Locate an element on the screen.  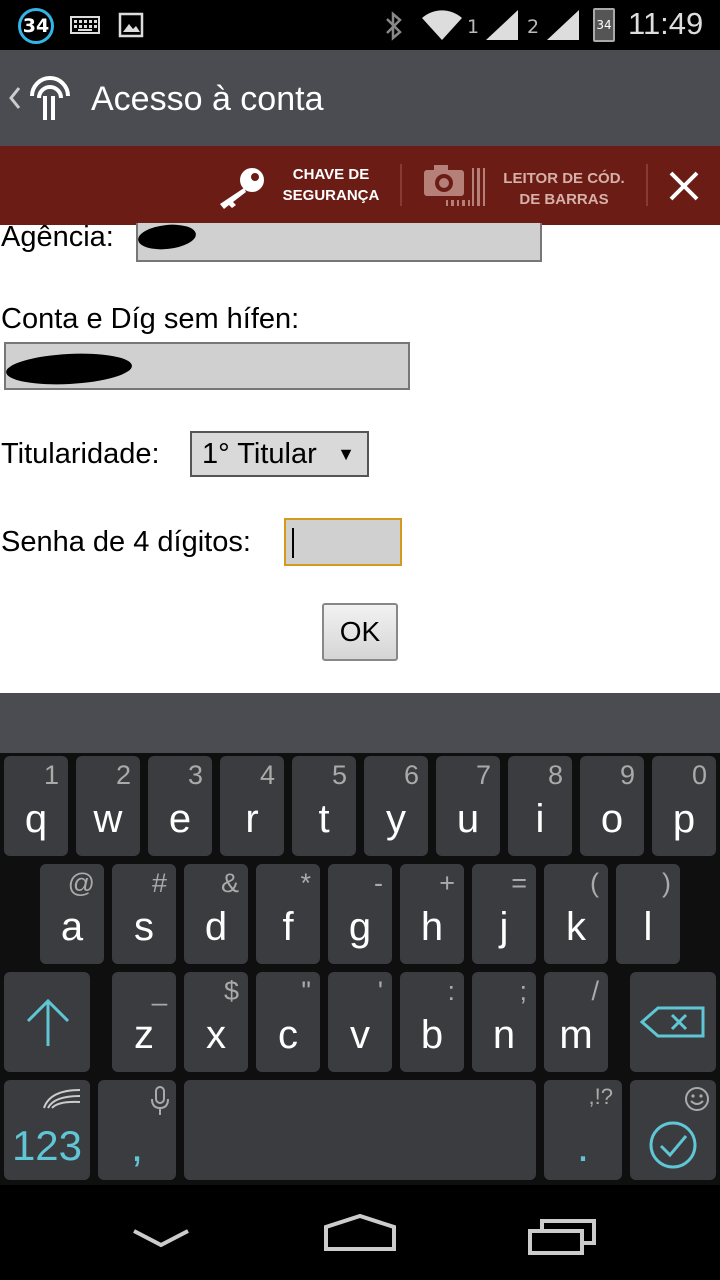
key-f: * f is located at coordinates (288, 914).